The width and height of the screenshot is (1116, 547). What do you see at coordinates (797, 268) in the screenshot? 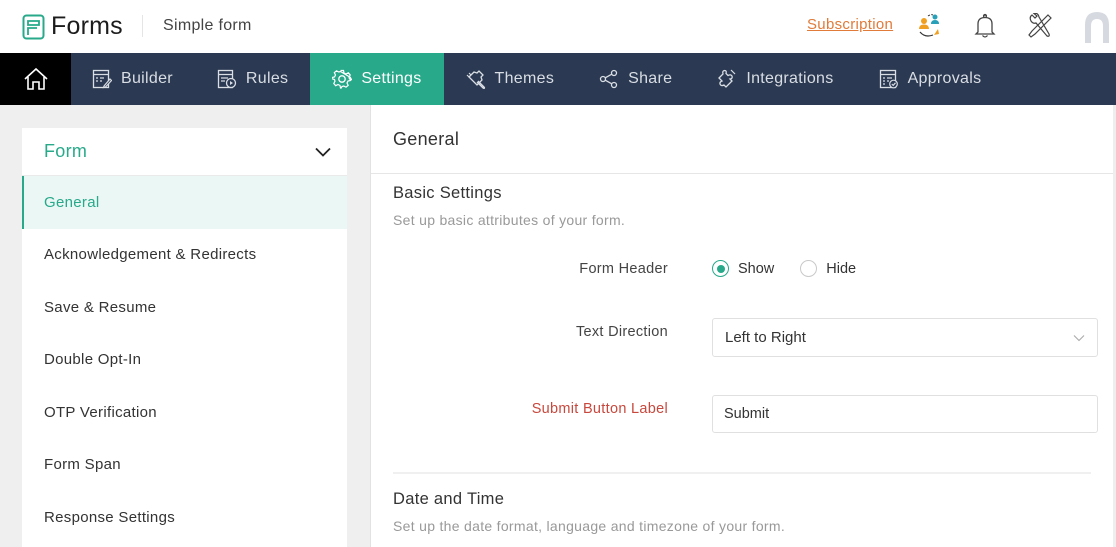
I see `form-header-radio-group: Show Hide` at bounding box center [797, 268].